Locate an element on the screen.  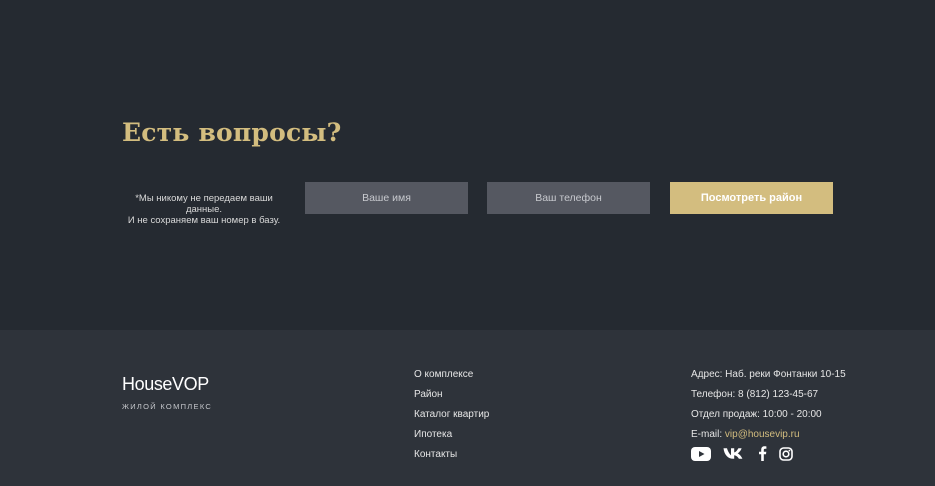
logo-subtitle: ЖИЛОЙ КОМПЛЕКС is located at coordinates (167, 406).